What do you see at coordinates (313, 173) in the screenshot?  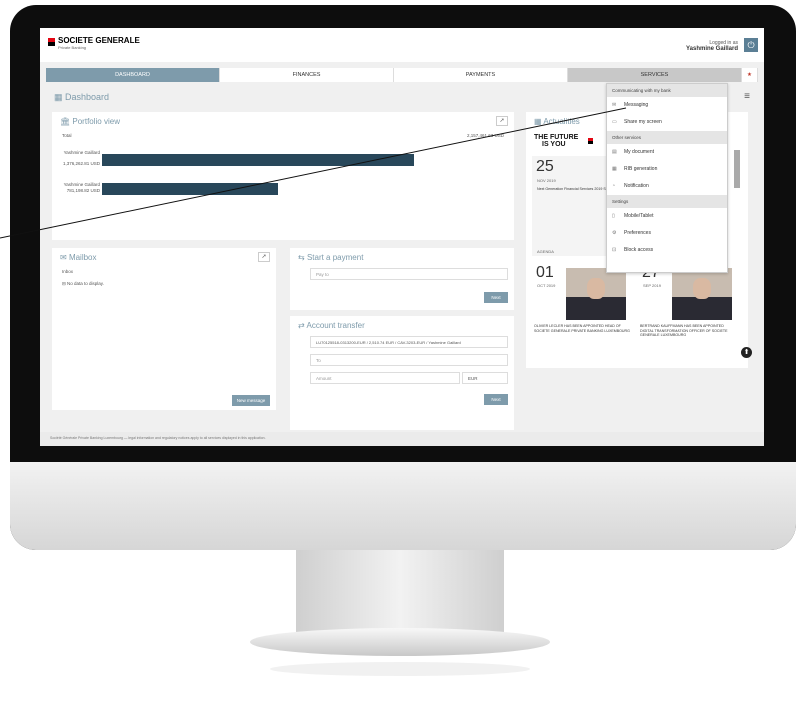 I see `pointer-line` at bounding box center [313, 173].